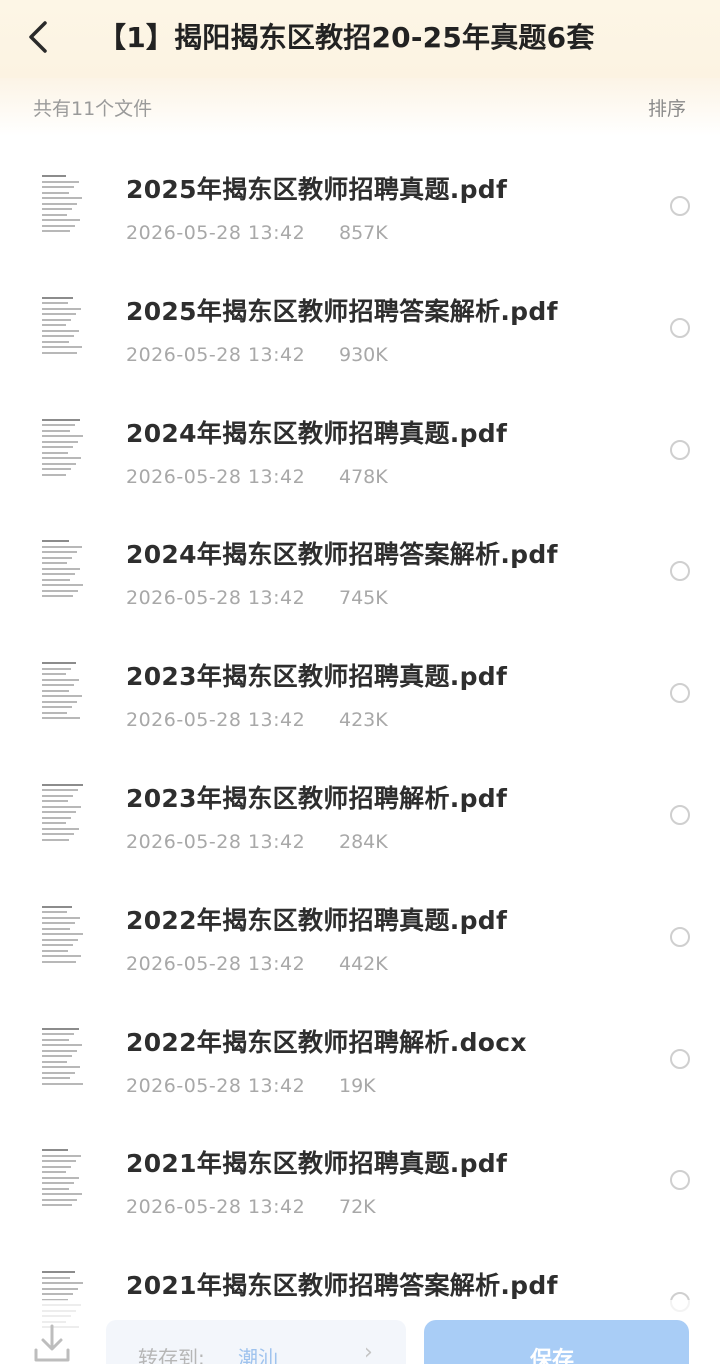  Describe the element at coordinates (317, 433) in the screenshot. I see `file-name: 2024年揭东区教师招聘真题.pdf` at that location.